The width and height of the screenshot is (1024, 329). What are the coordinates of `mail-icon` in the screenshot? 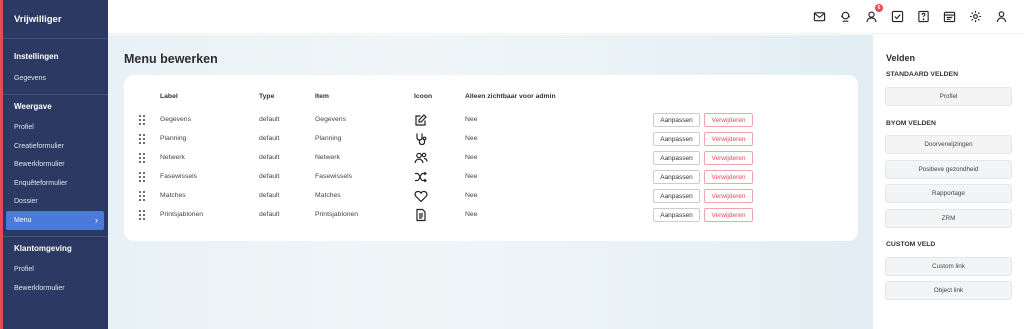 It's located at (819, 16).